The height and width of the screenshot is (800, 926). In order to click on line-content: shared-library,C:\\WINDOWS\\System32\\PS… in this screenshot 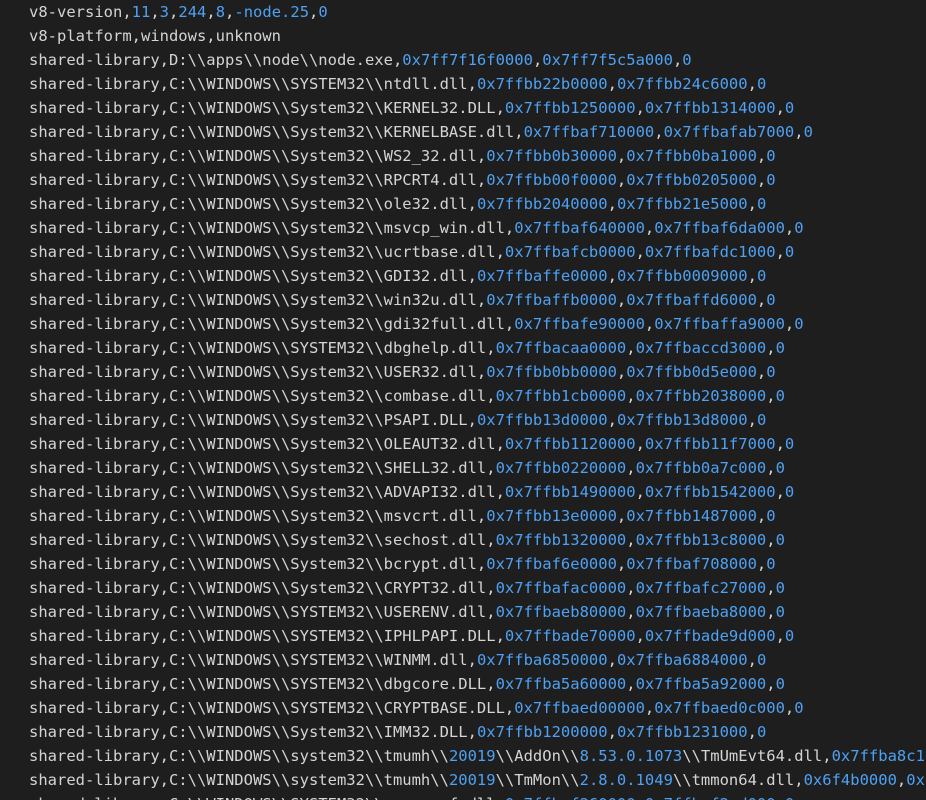, I will do `click(397, 420)`.